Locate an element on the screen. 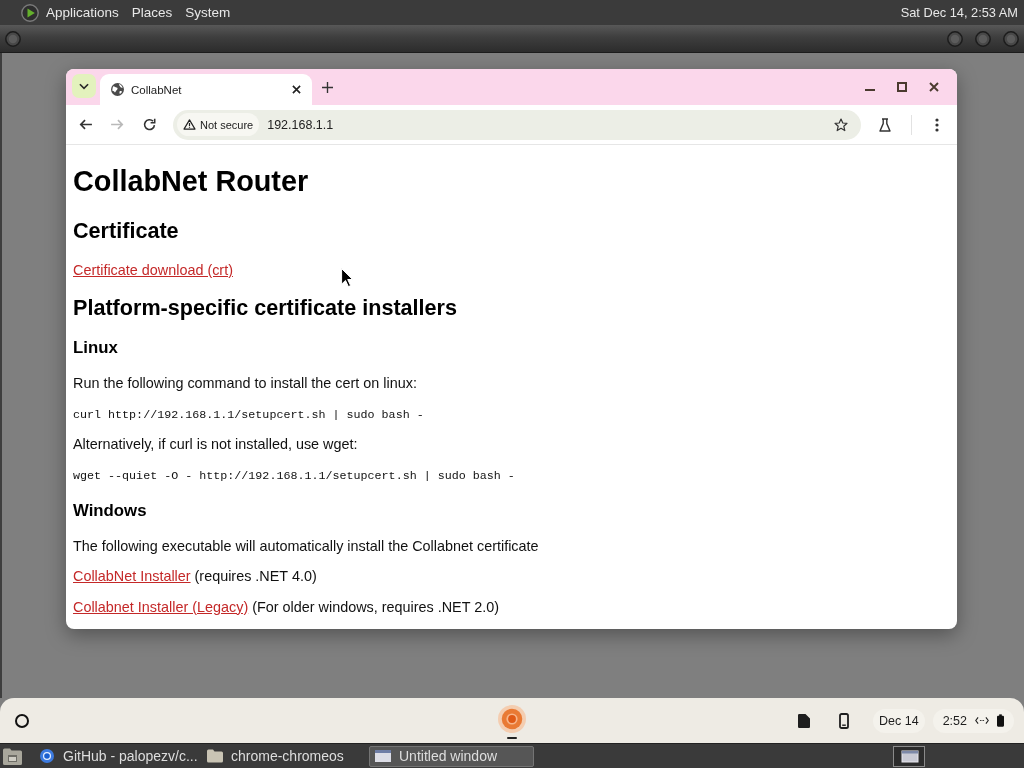 Image resolution: width=1024 pixels, height=768 pixels. chevron-down-icon is located at coordinates (84, 86).